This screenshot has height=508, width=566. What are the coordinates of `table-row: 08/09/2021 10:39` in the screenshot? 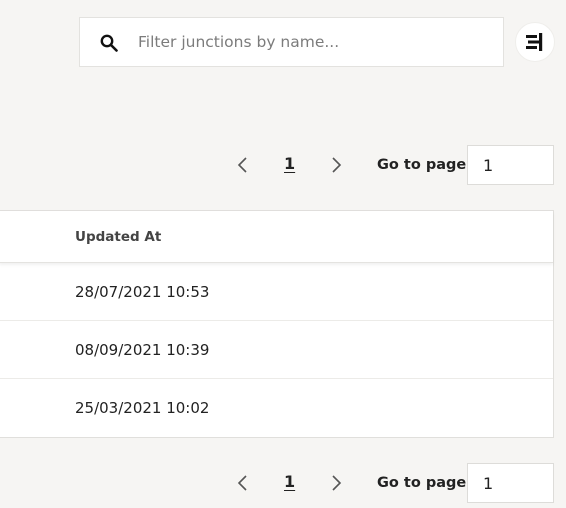 It's located at (276, 350).